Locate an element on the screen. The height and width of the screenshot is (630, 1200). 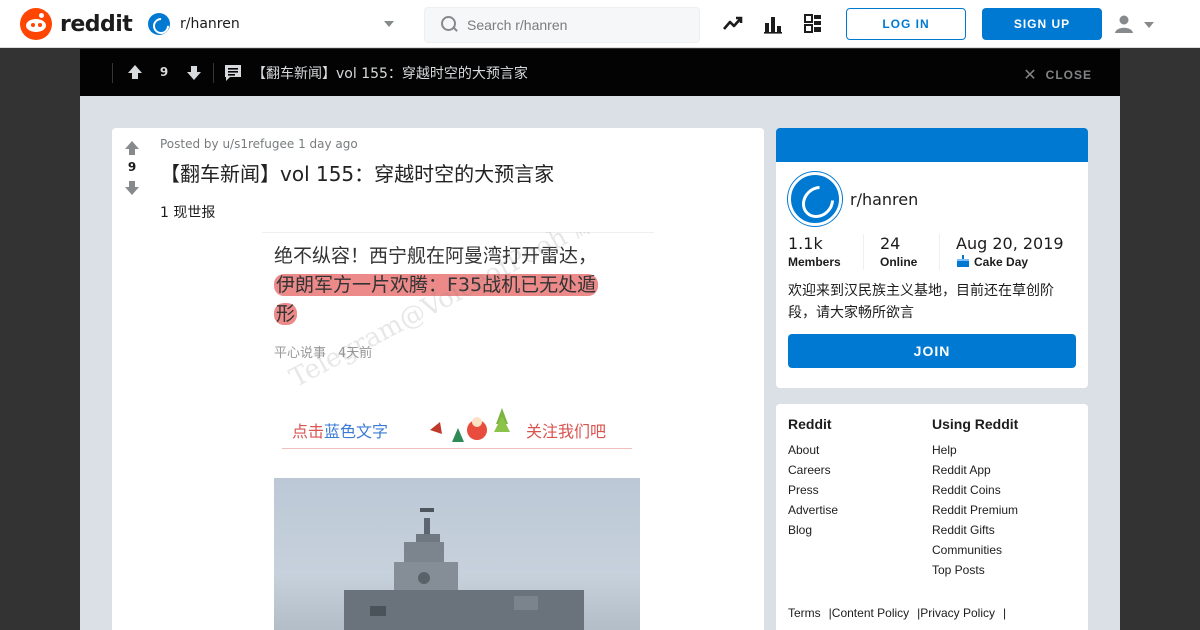
popular-trending-icon is located at coordinates (733, 24).